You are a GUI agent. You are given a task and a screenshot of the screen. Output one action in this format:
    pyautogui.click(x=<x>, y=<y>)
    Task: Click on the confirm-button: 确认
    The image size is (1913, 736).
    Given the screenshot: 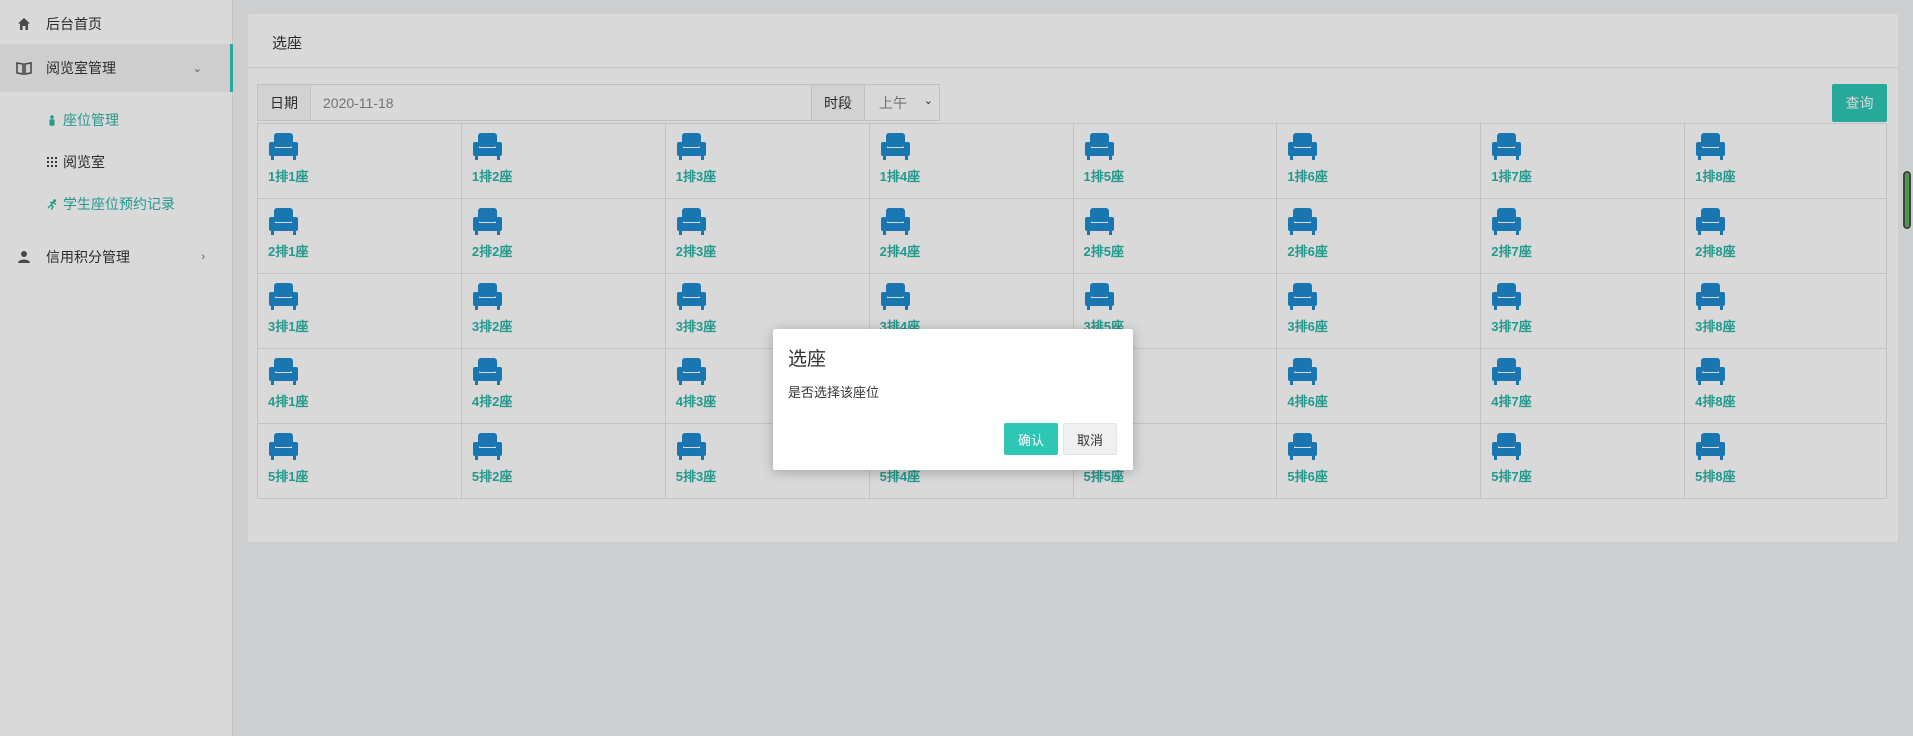 What is the action you would take?
    pyautogui.click(x=1031, y=439)
    